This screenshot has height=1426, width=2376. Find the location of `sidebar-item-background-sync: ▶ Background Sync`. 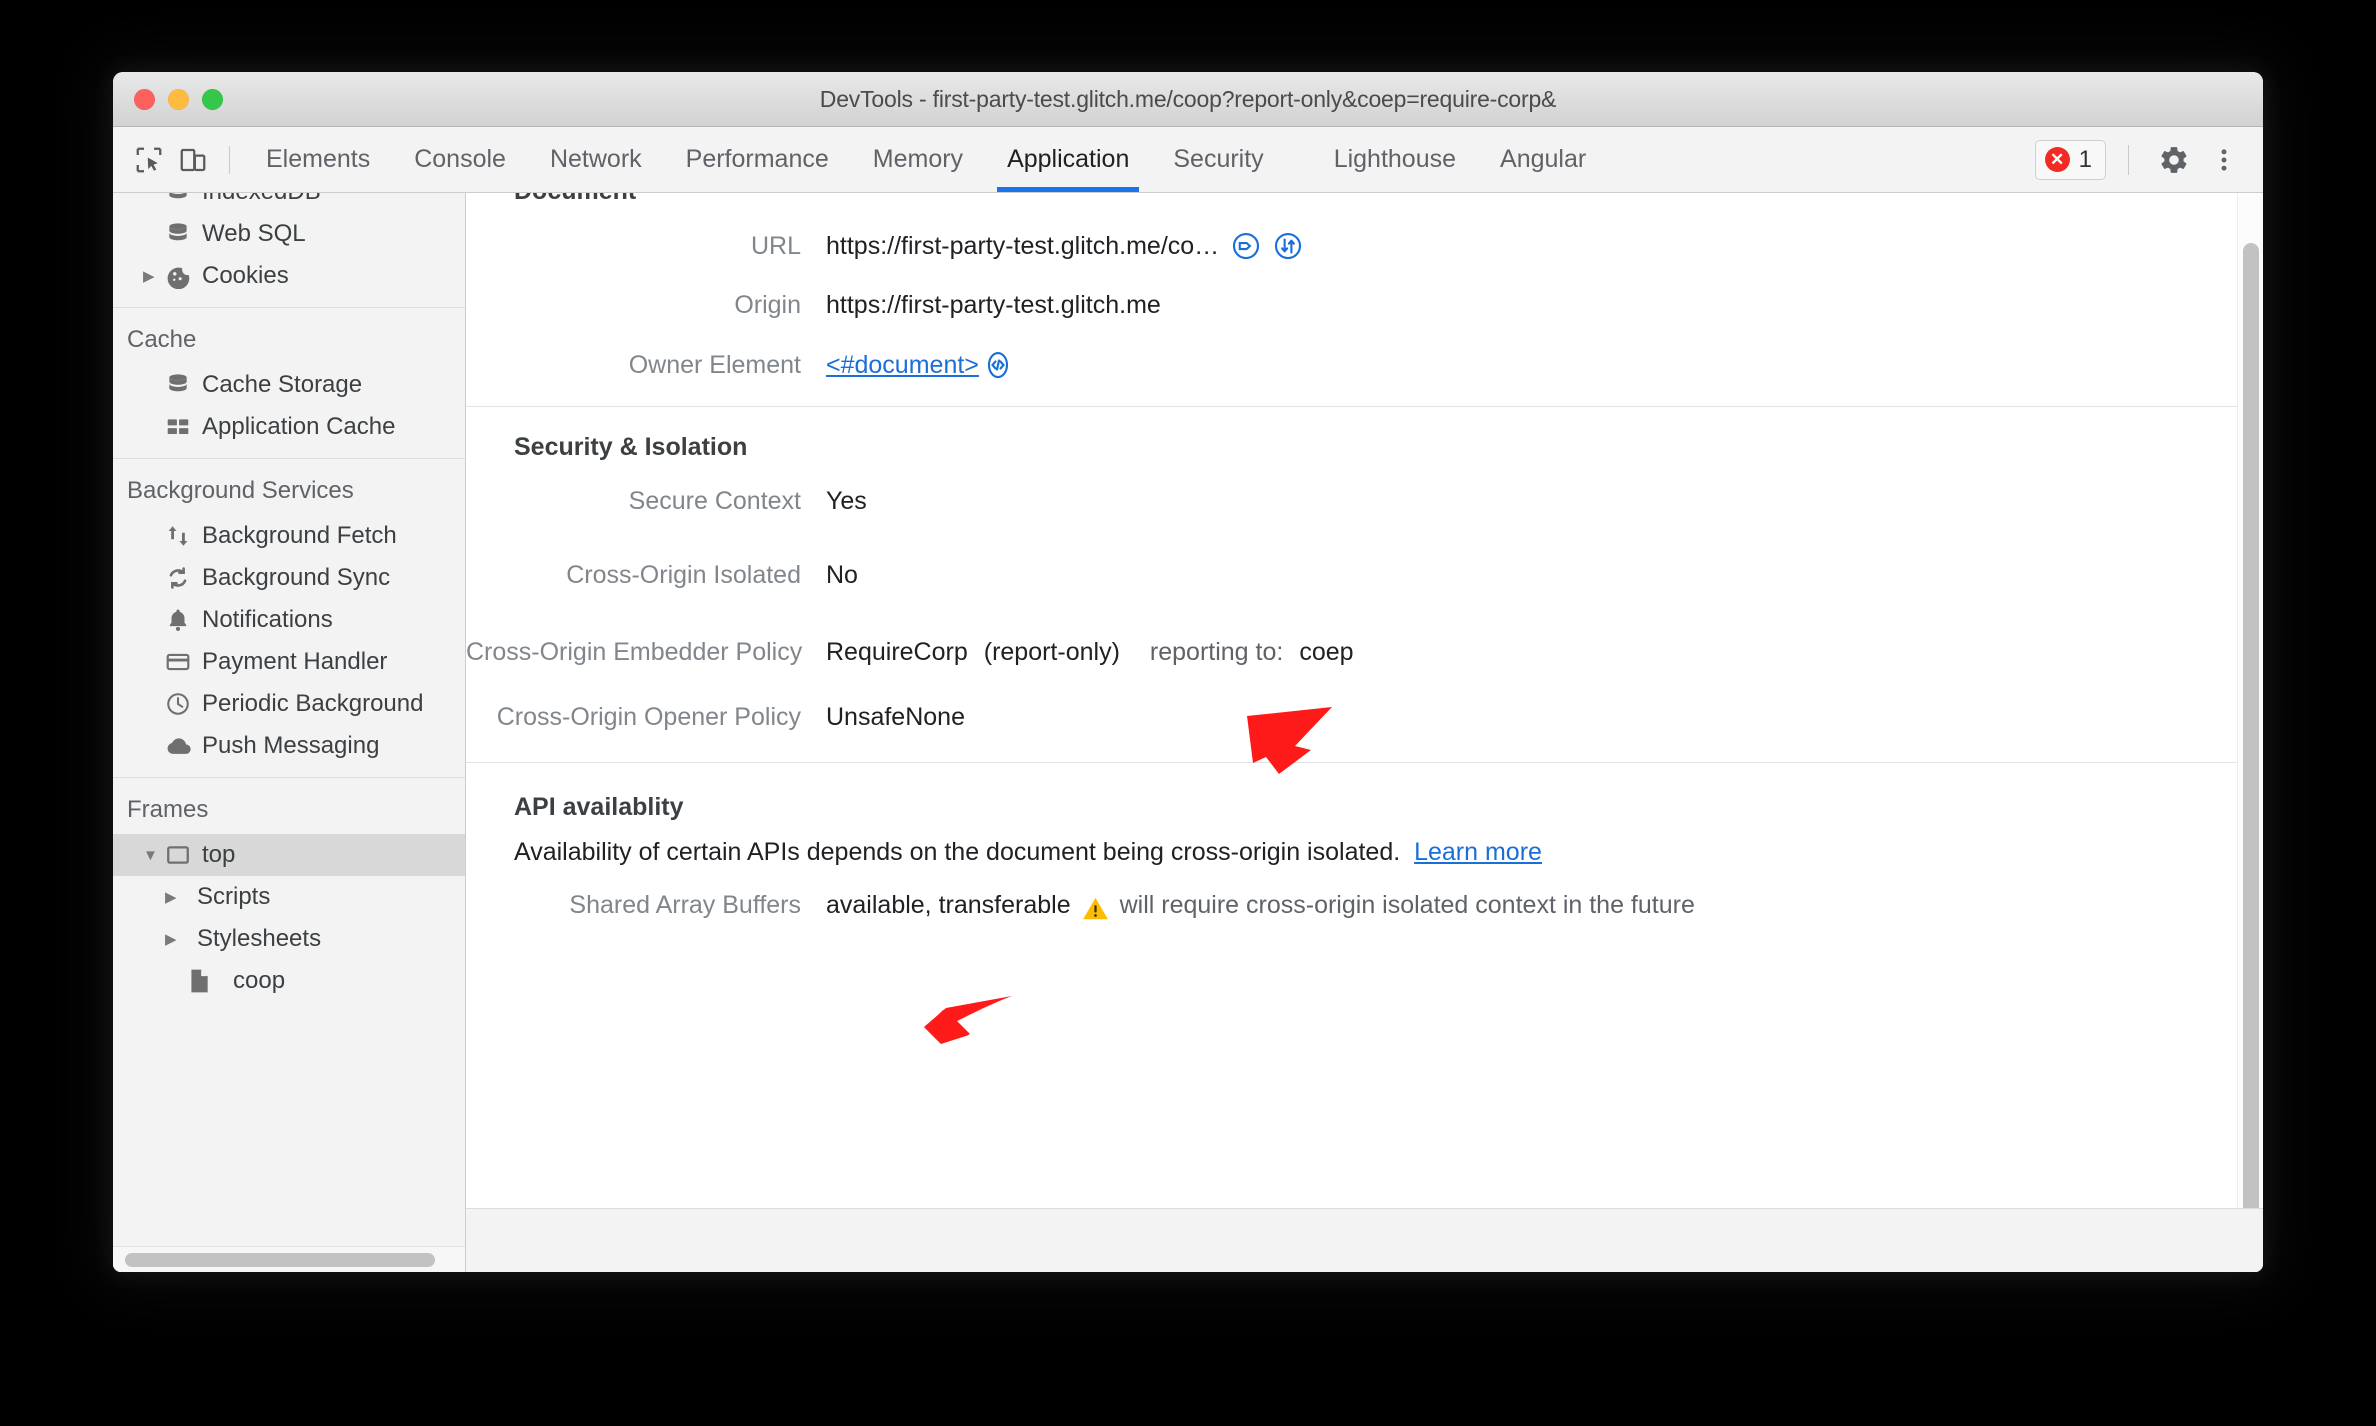

sidebar-item-background-sync: ▶ Background Sync is located at coordinates (289, 578).